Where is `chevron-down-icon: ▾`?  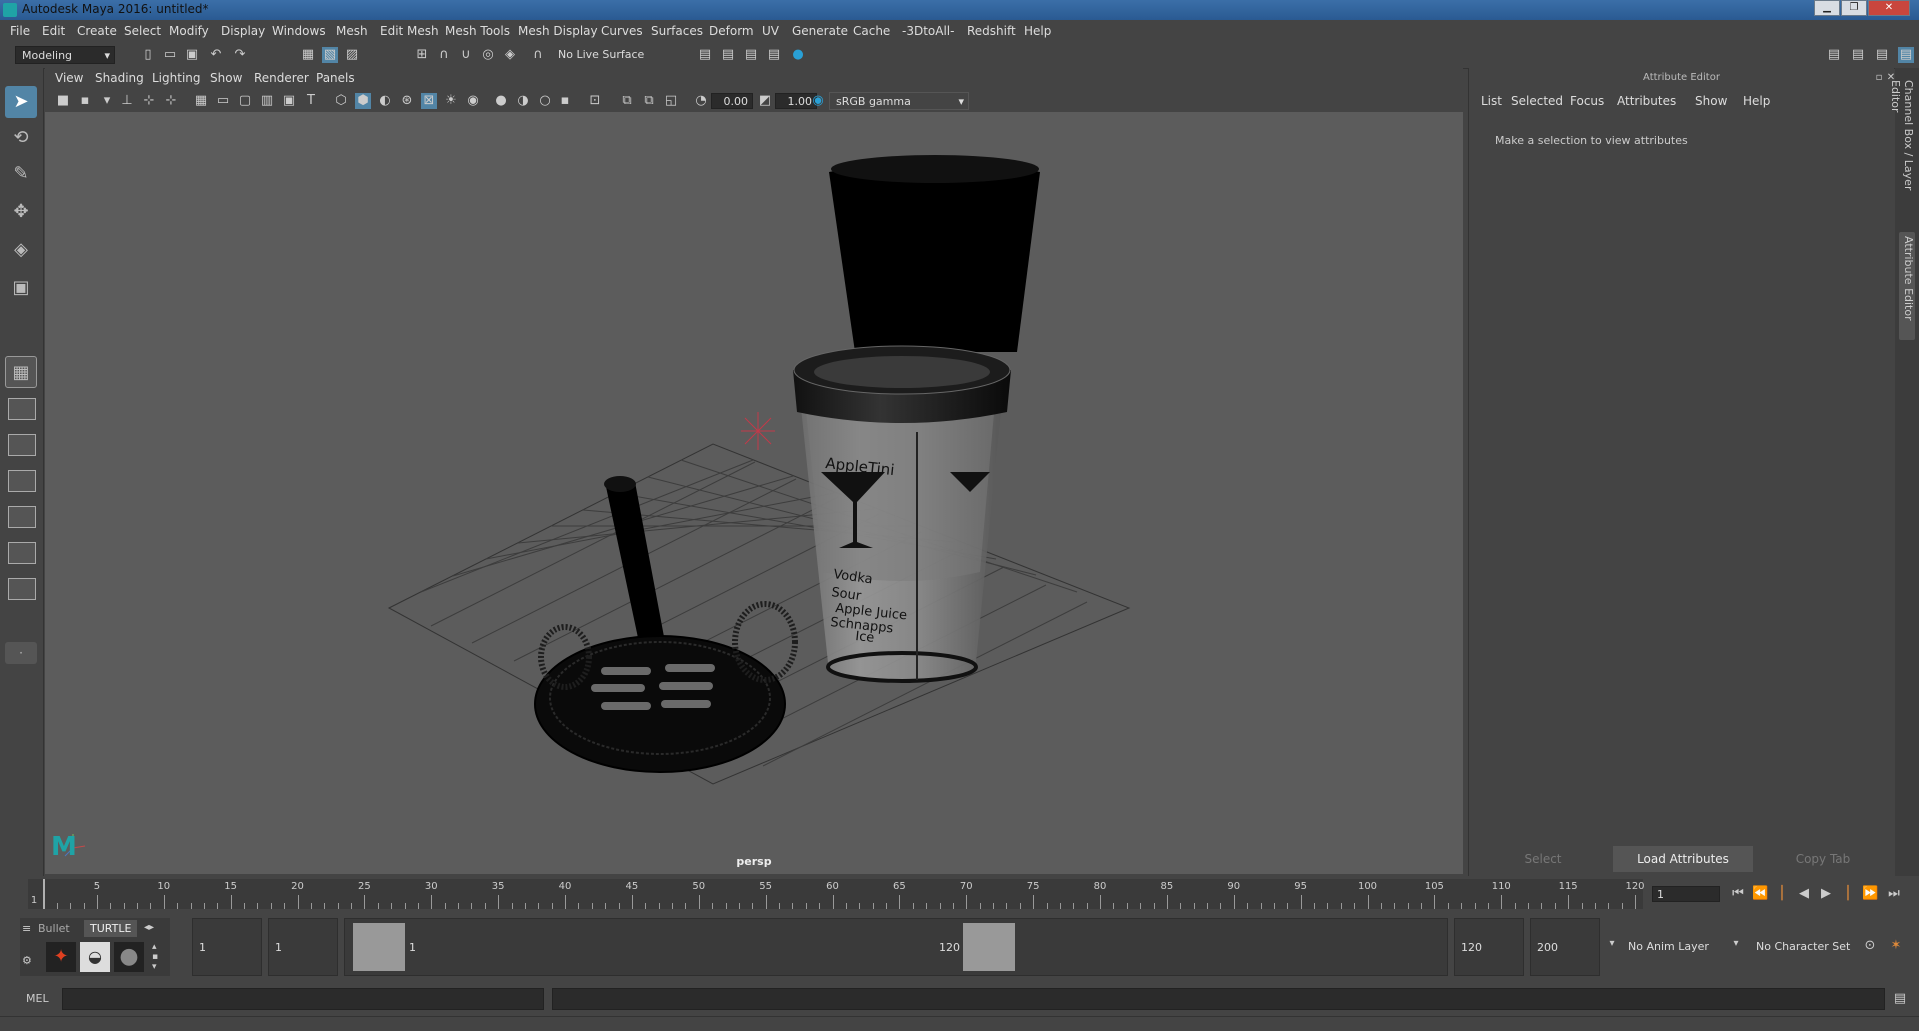
chevron-down-icon: ▾ is located at coordinates (1612, 944).